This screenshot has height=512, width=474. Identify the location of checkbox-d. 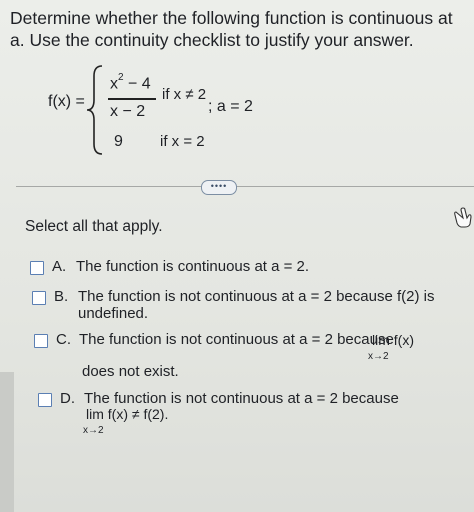
(45, 400).